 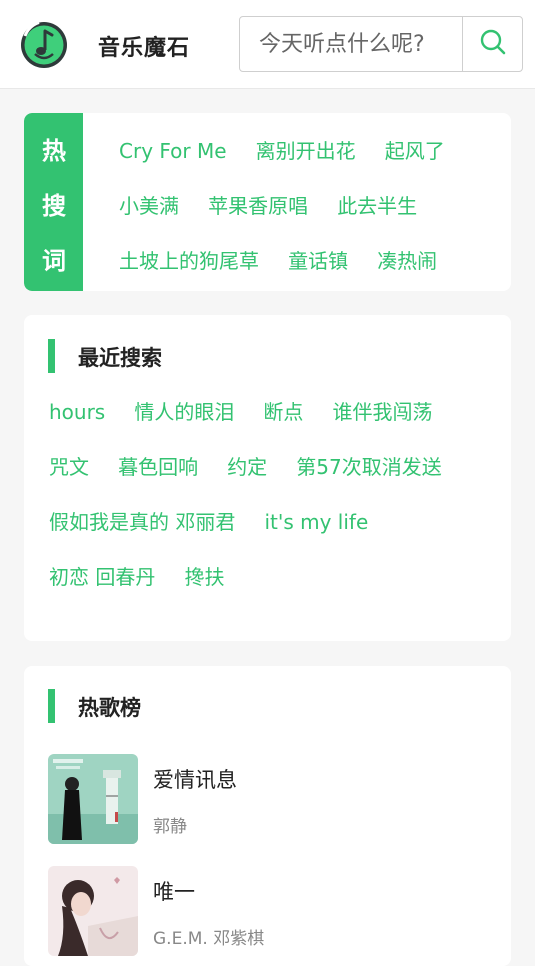 What do you see at coordinates (247, 467) in the screenshot?
I see `recent-search-tag: 约定` at bounding box center [247, 467].